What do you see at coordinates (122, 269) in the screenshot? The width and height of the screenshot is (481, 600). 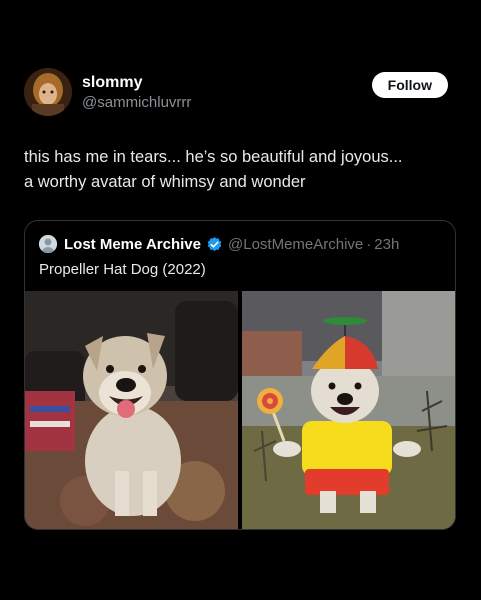 I see `quoted-post-text: Propeller Hat Dog (2022)` at bounding box center [122, 269].